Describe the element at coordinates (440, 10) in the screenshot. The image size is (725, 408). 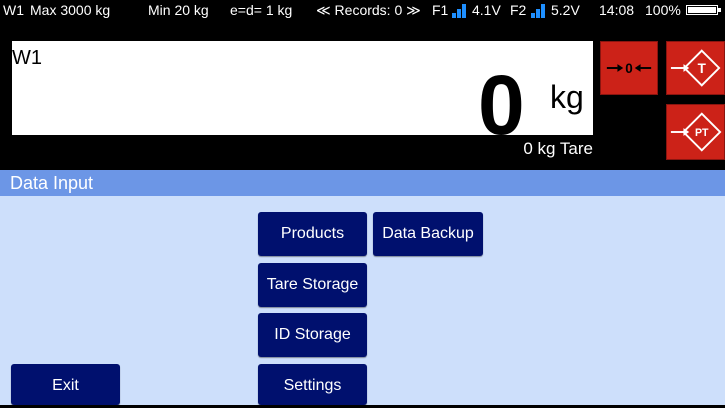
I see `f1-label: F1` at that location.